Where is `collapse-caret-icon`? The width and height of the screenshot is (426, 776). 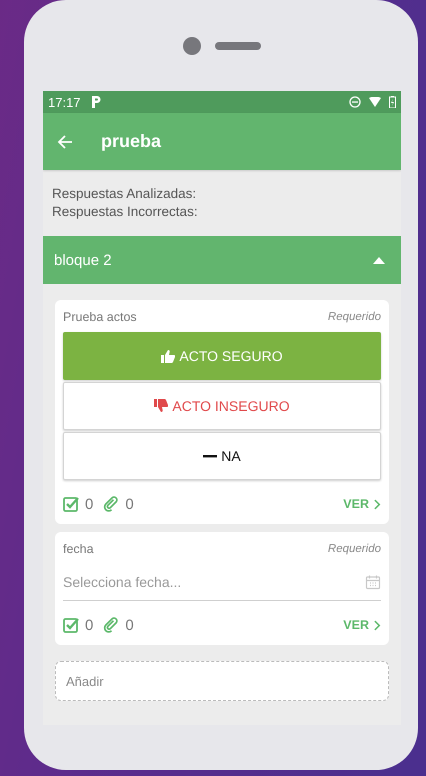 collapse-caret-icon is located at coordinates (379, 260).